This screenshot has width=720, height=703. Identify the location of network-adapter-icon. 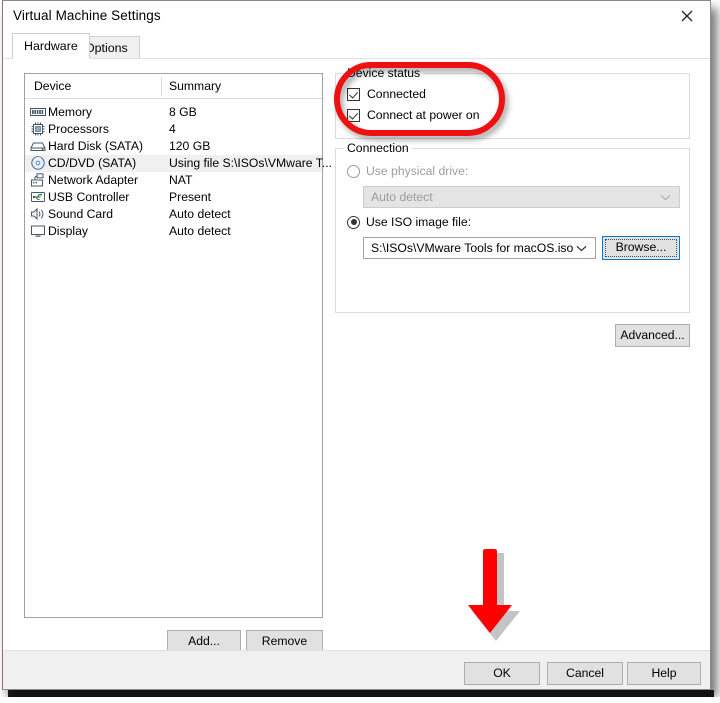
(38, 180).